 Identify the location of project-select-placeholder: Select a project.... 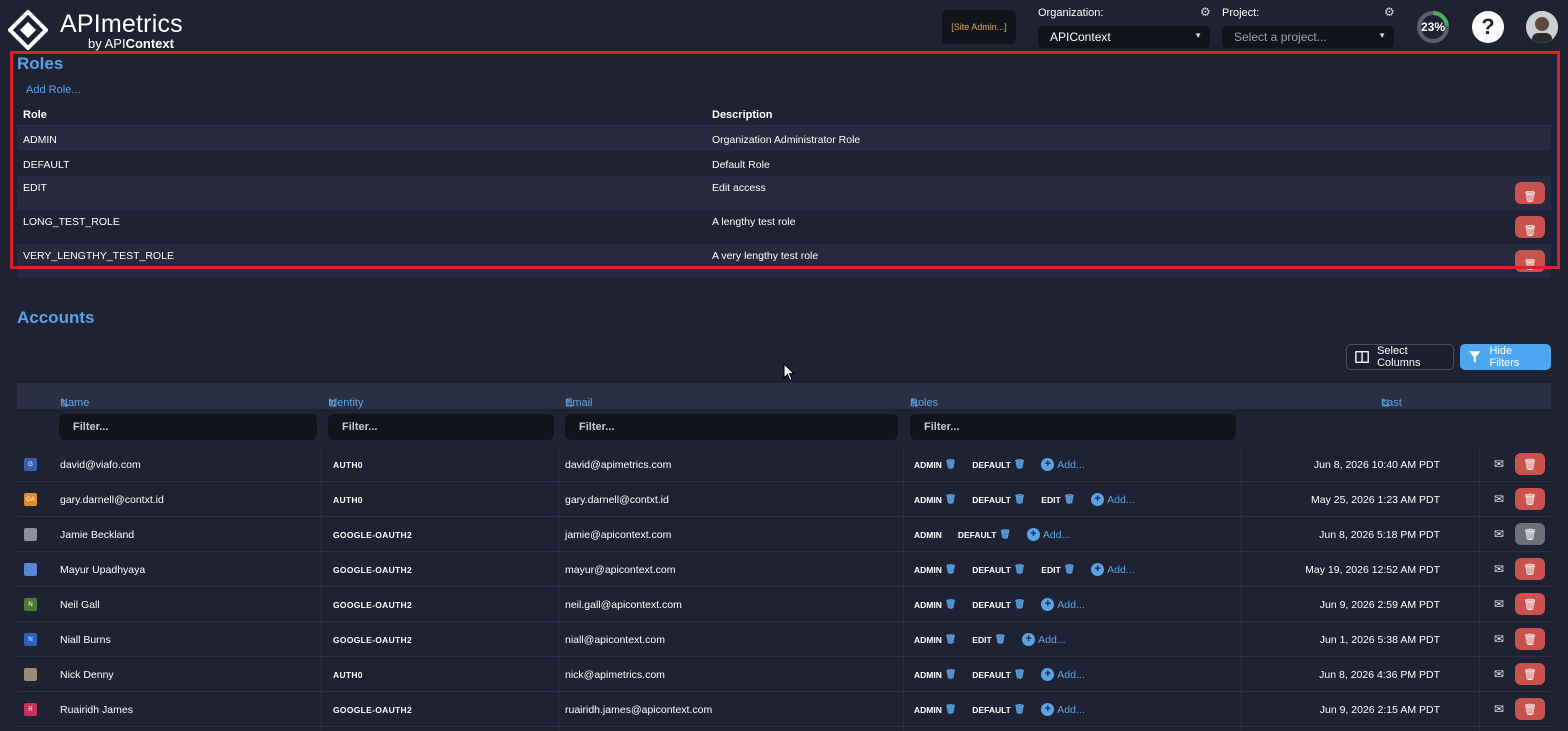
(1280, 37).